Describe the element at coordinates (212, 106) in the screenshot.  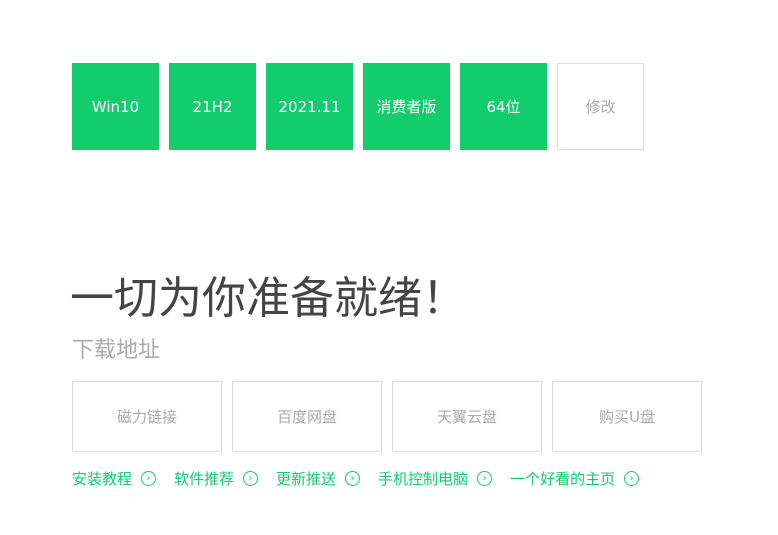
I see `option-version: 21H2` at that location.